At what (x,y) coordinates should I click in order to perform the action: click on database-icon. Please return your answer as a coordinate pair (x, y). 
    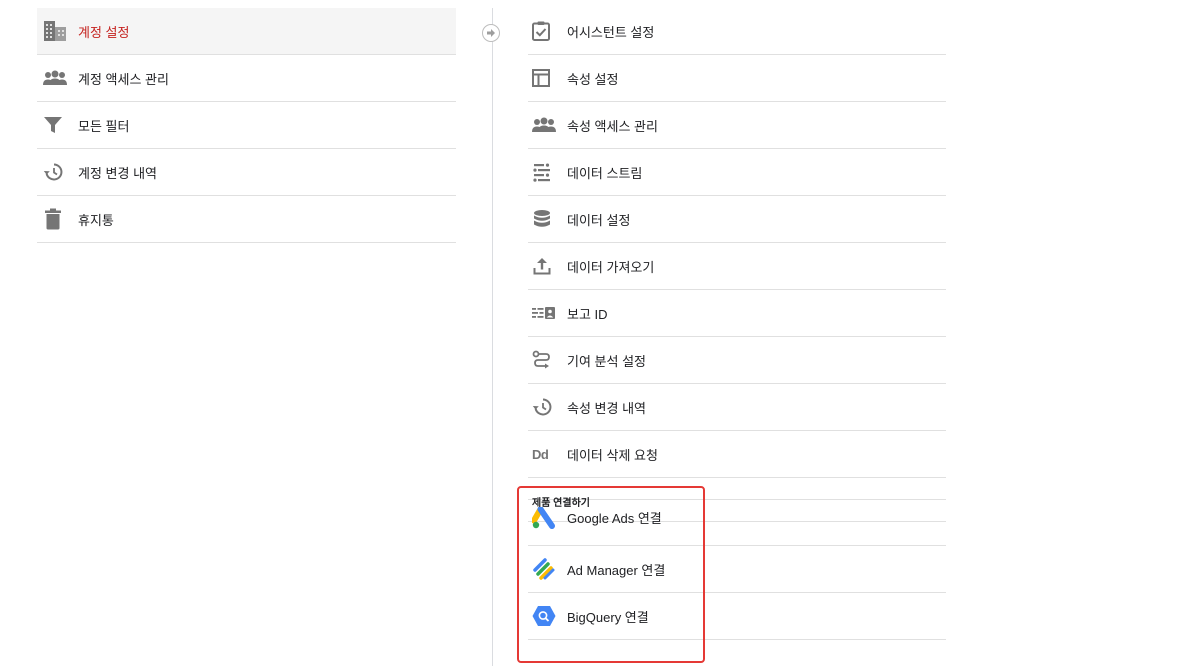
    Looking at the image, I should click on (545, 219).